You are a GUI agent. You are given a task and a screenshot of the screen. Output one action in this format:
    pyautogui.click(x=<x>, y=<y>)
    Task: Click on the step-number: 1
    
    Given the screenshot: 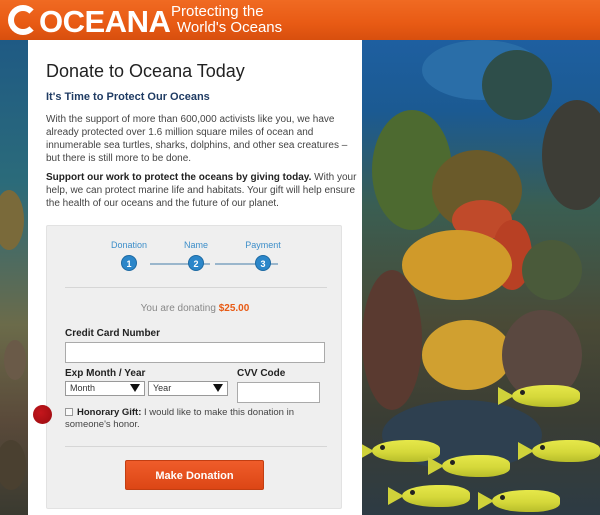 What is the action you would take?
    pyautogui.click(x=129, y=263)
    